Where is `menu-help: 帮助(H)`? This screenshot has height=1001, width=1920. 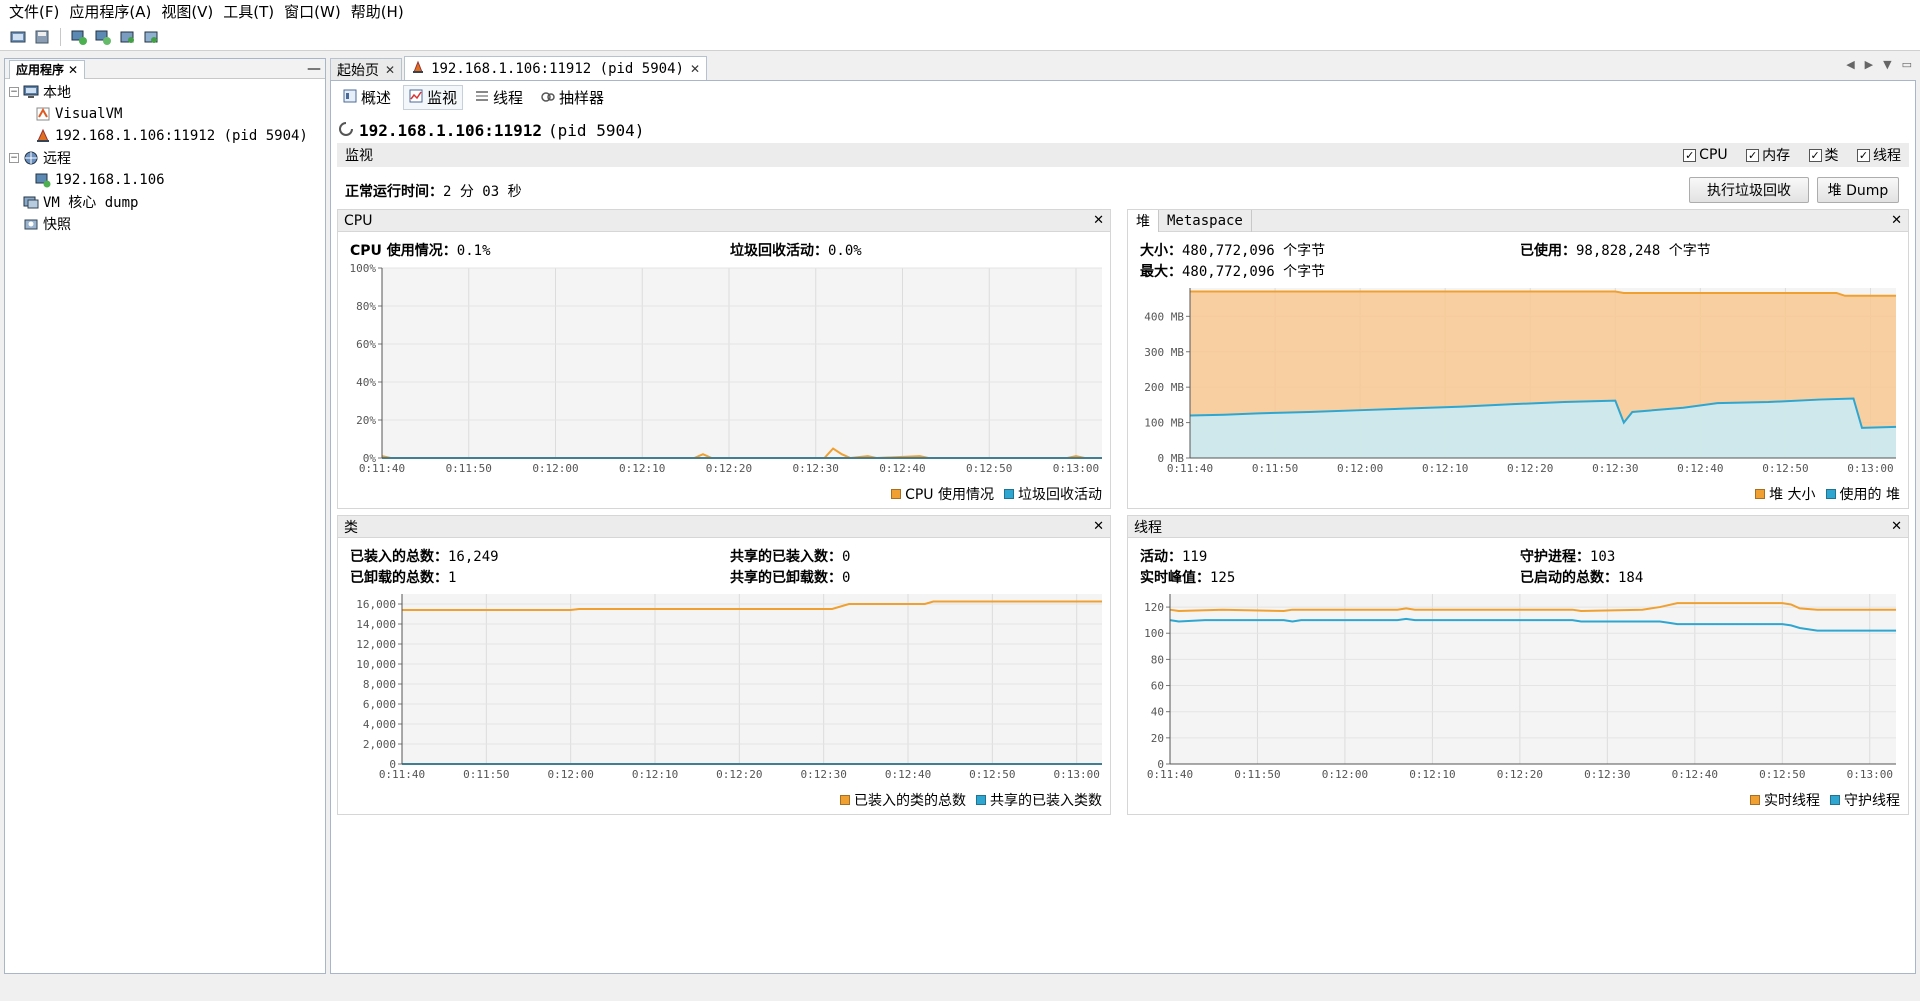 menu-help: 帮助(H) is located at coordinates (377, 12).